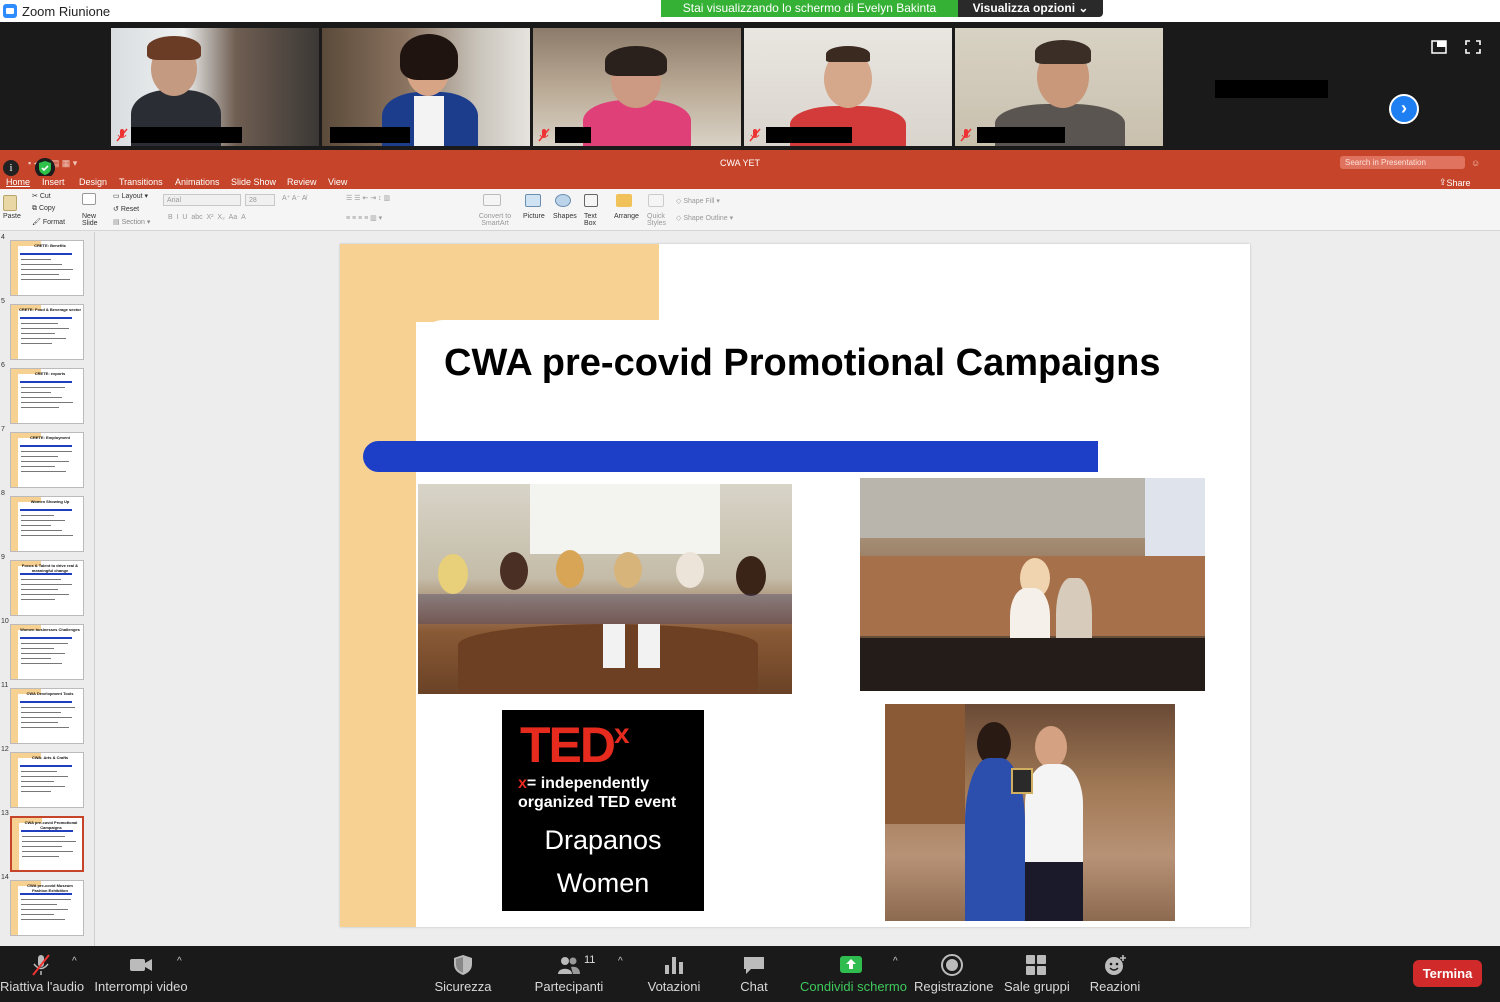  Describe the element at coordinates (53, 182) in the screenshot. I see `tab-insert: Insert` at that location.